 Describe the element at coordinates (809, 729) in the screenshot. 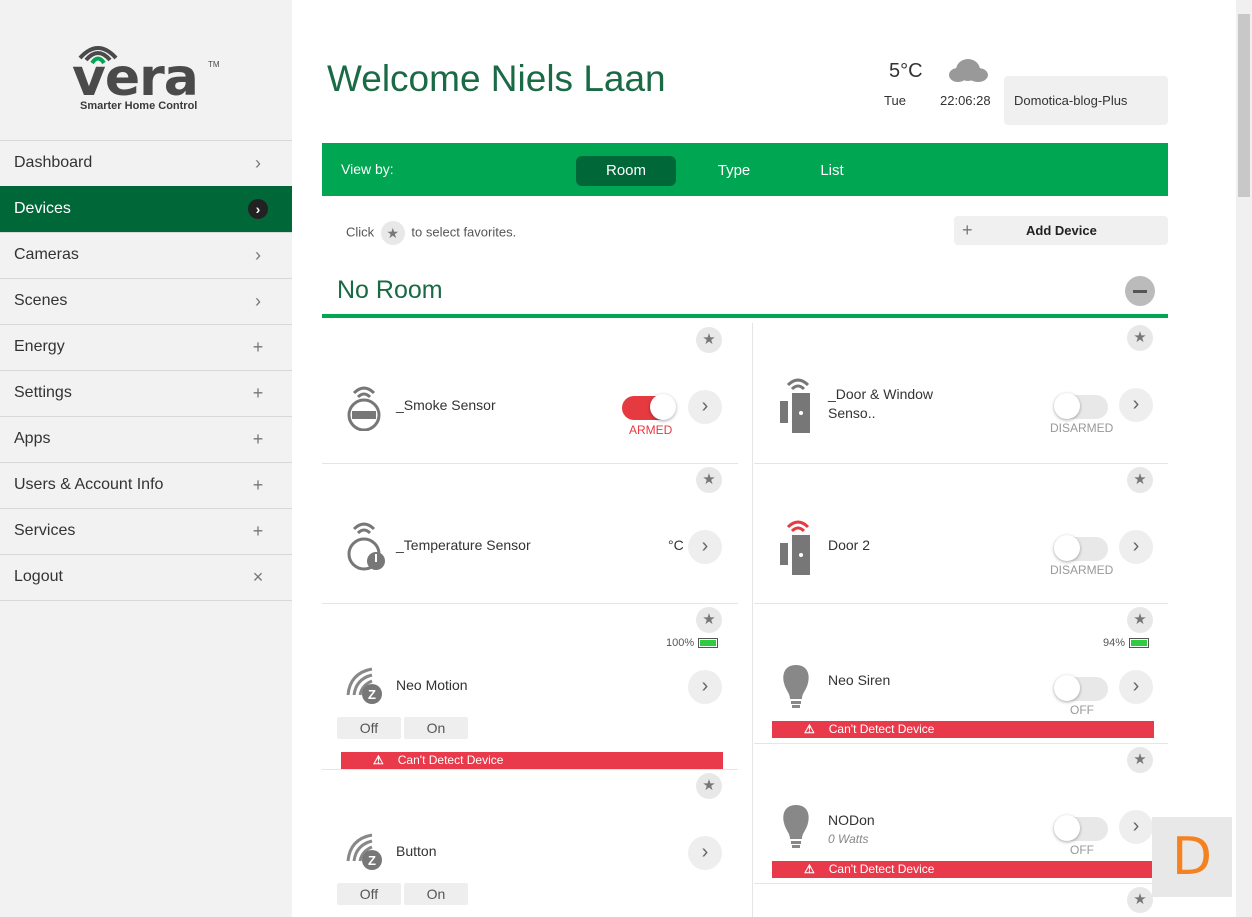

I see `warning-icon: ⚠` at that location.